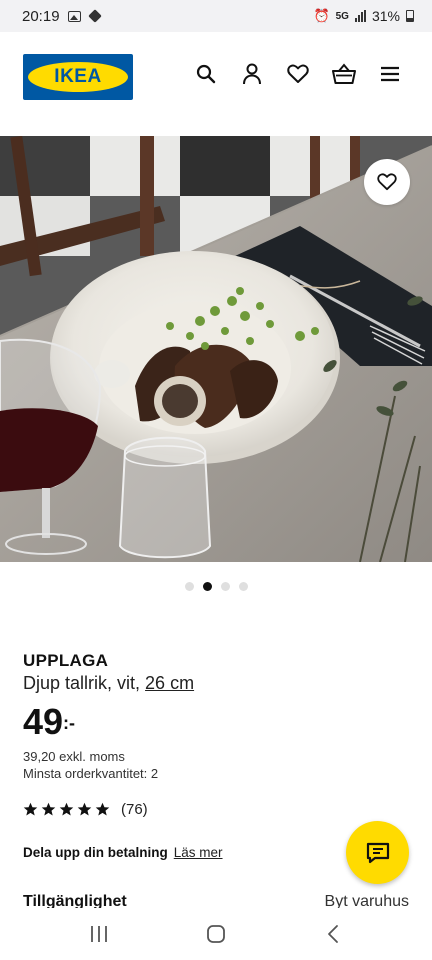 Image resolution: width=432 pixels, height=960 pixels. I want to click on search-icon, so click(206, 74).